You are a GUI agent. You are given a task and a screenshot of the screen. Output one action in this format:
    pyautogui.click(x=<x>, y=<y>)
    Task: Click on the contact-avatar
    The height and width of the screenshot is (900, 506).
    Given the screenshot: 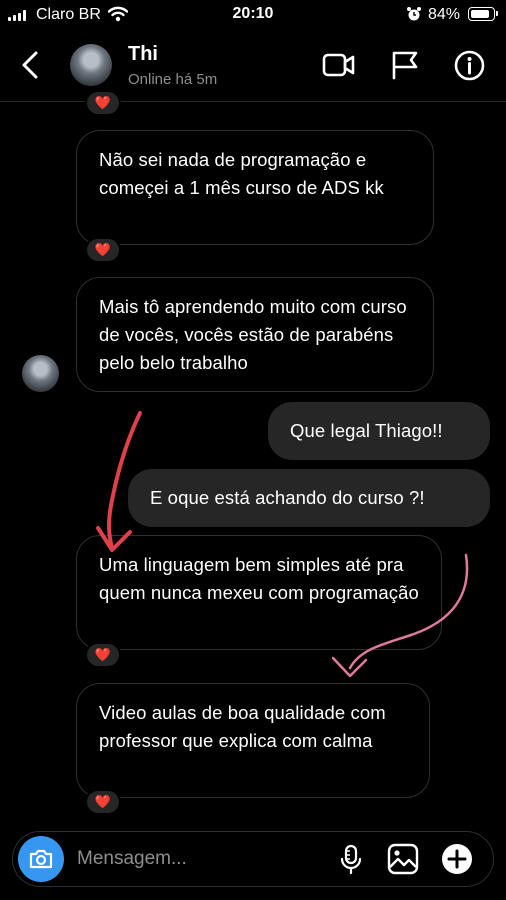 What is the action you would take?
    pyautogui.click(x=91, y=65)
    